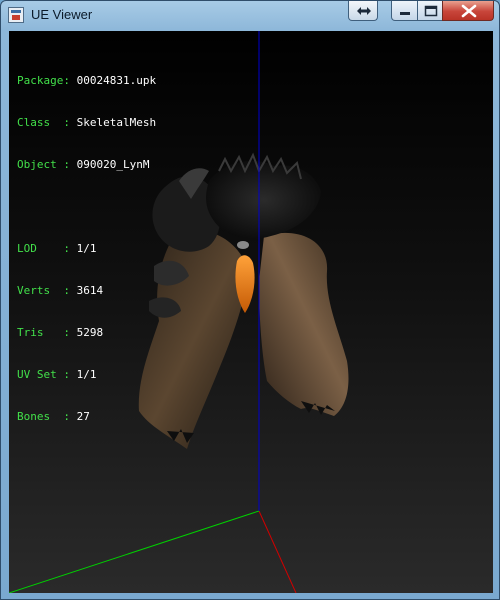 The height and width of the screenshot is (600, 500). Describe the element at coordinates (16, 15) in the screenshot. I see `app-icon` at that location.